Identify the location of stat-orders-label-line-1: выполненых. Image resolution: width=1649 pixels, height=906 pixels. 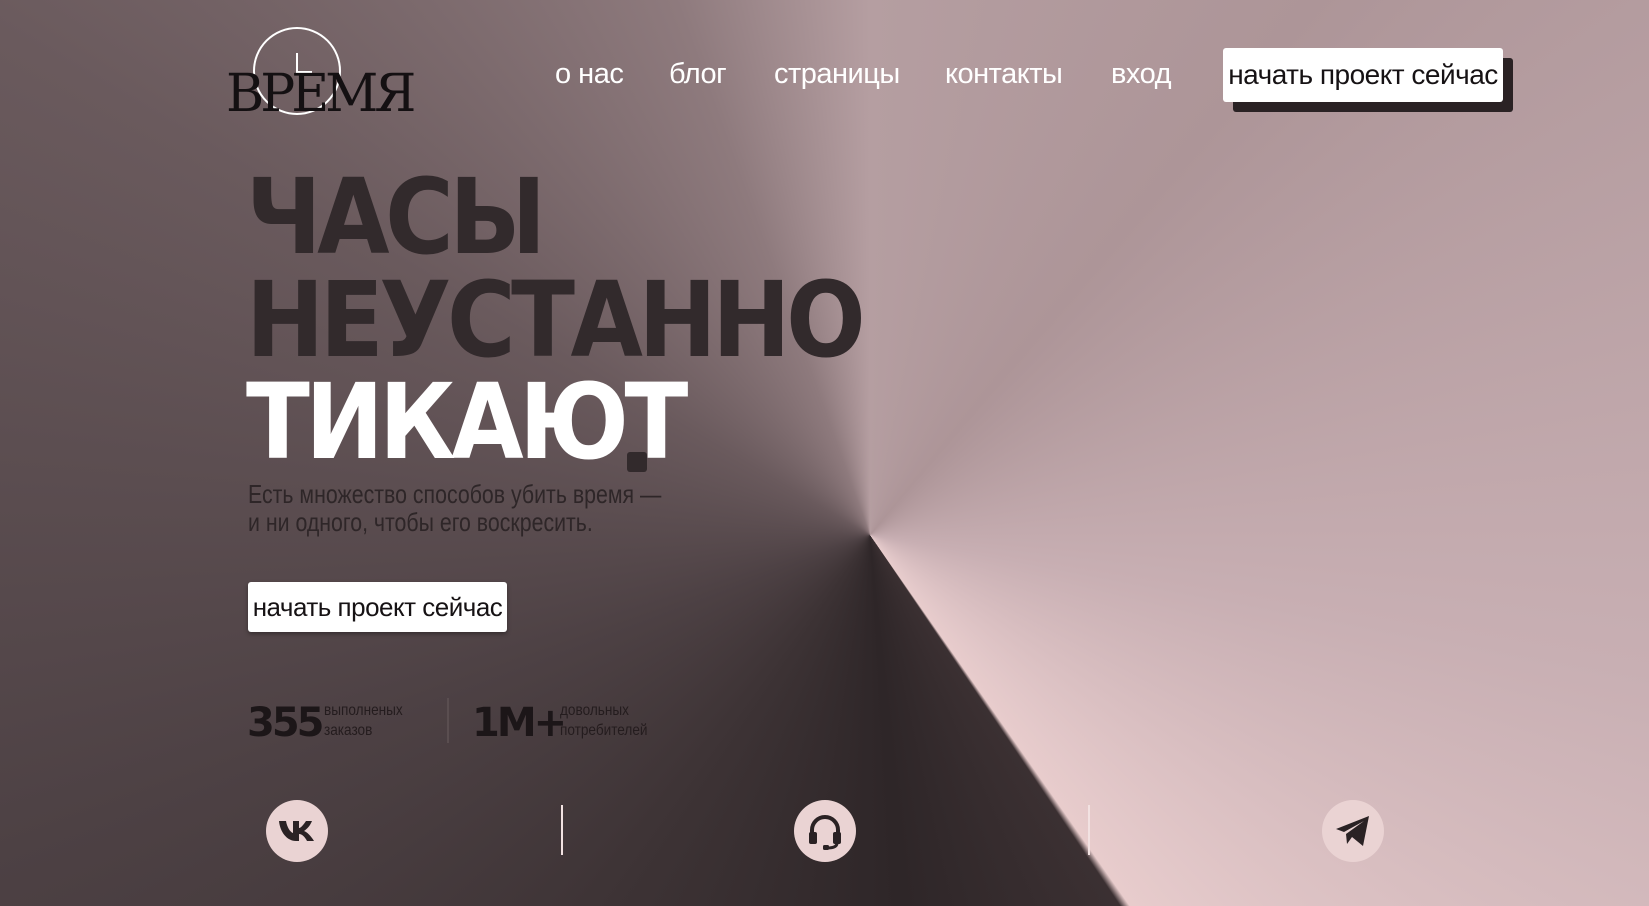
(363, 710).